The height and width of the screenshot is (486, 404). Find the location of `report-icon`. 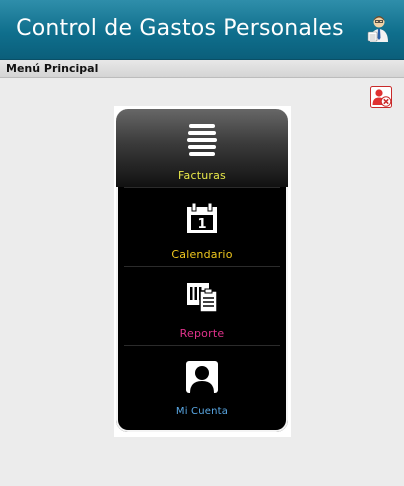

report-icon is located at coordinates (202, 298).